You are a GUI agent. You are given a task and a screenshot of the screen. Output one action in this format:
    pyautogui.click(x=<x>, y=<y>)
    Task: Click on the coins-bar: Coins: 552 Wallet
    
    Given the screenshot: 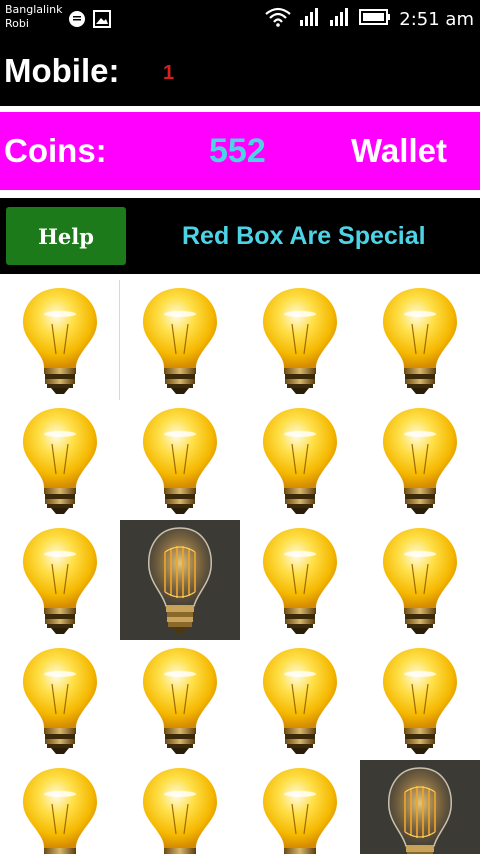 What is the action you would take?
    pyautogui.click(x=240, y=151)
    